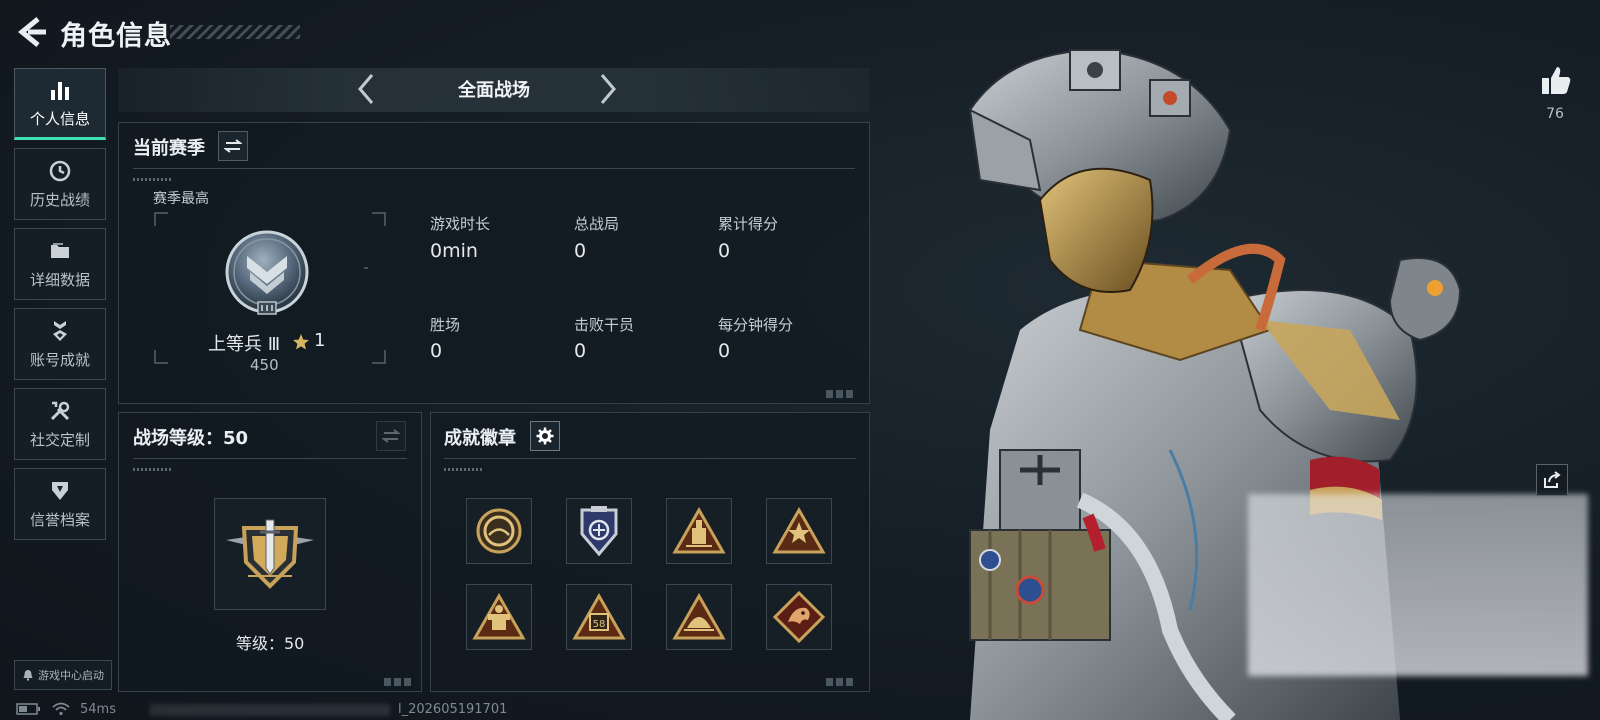 The width and height of the screenshot is (1600, 720). I want to click on rank-points: 450, so click(264, 365).